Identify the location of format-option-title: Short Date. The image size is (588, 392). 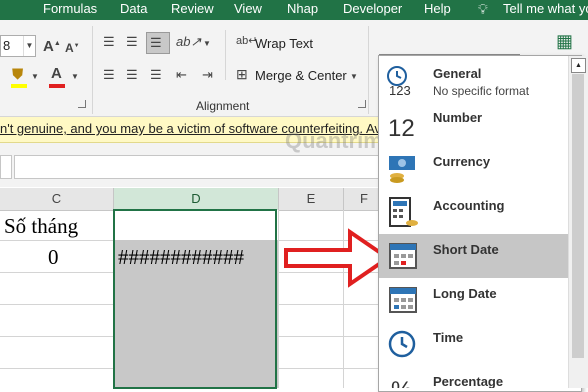
(466, 249).